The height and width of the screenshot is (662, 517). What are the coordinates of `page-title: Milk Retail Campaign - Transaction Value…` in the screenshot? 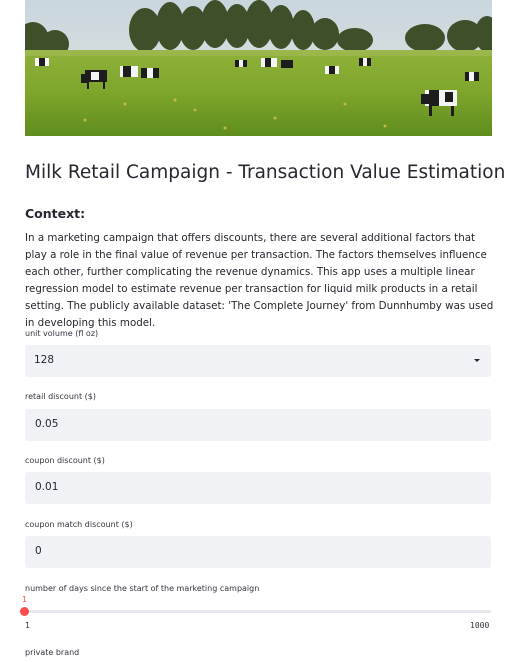 It's located at (265, 172).